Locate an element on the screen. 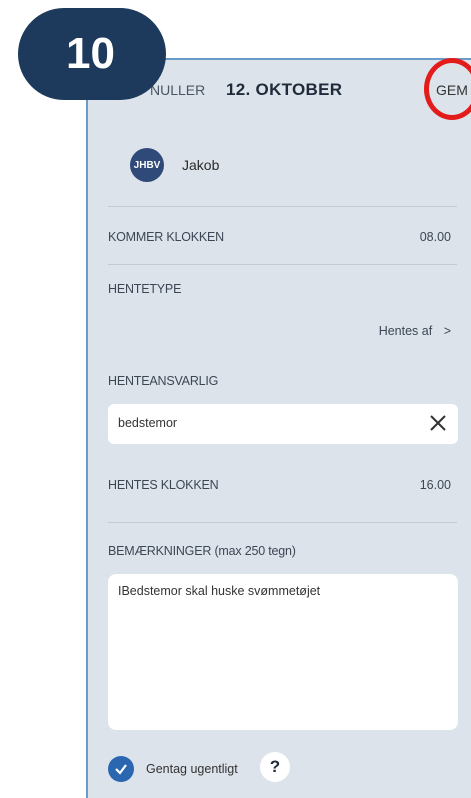 The image size is (471, 798). check-icon is located at coordinates (121, 769).